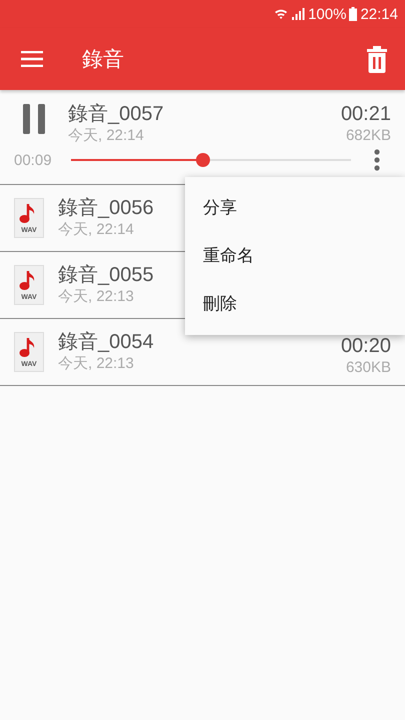 This screenshot has height=720, width=405. I want to click on recording-duration: 00:21, so click(365, 114).